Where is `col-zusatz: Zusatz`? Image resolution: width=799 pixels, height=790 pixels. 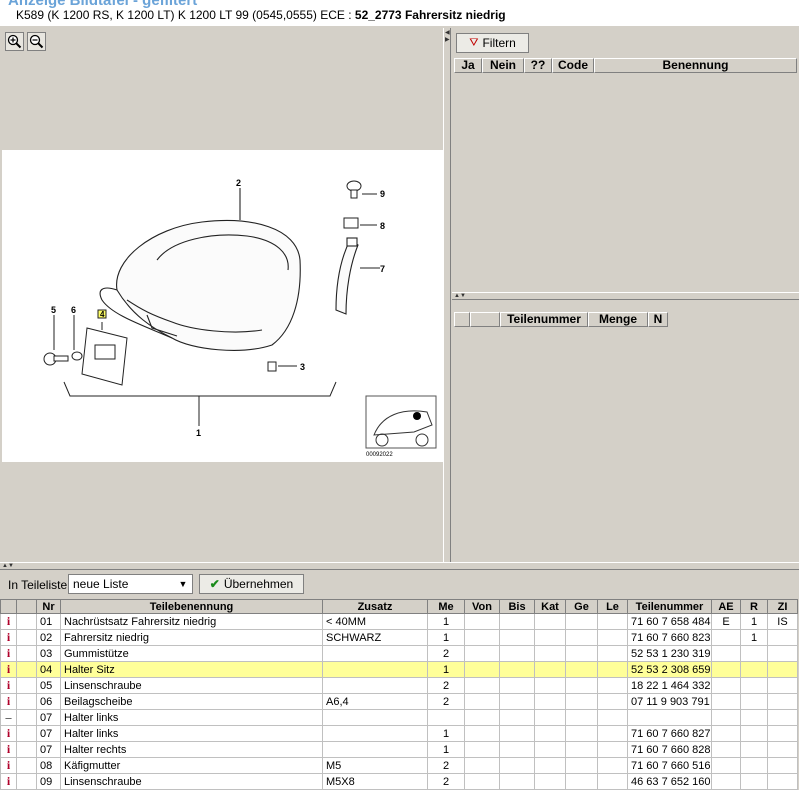 col-zusatz: Zusatz is located at coordinates (375, 606).